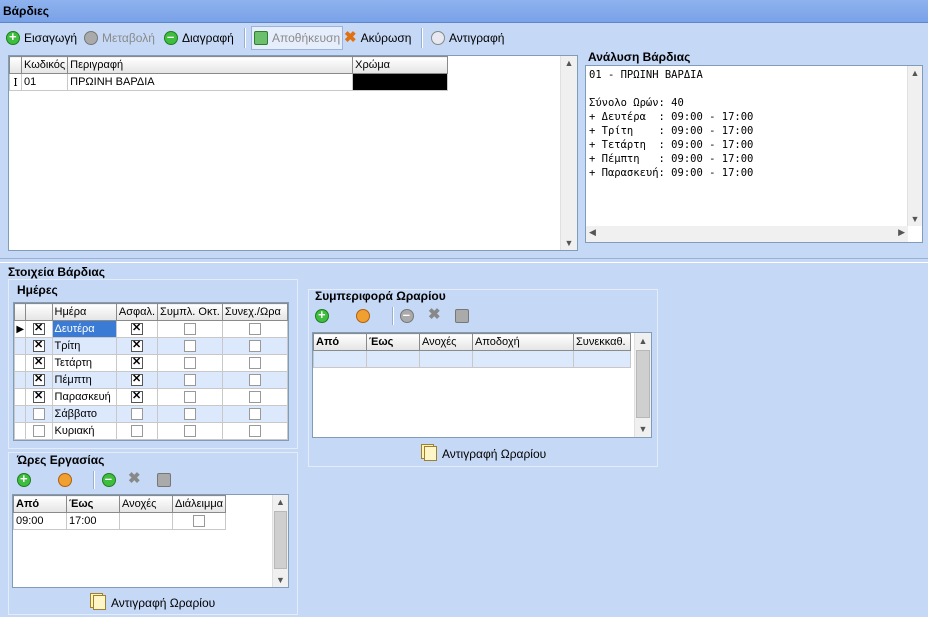  What do you see at coordinates (152, 601) in the screenshot?
I see `work-hours-copy-button: Αντιγραφή Ωραρίου` at bounding box center [152, 601].